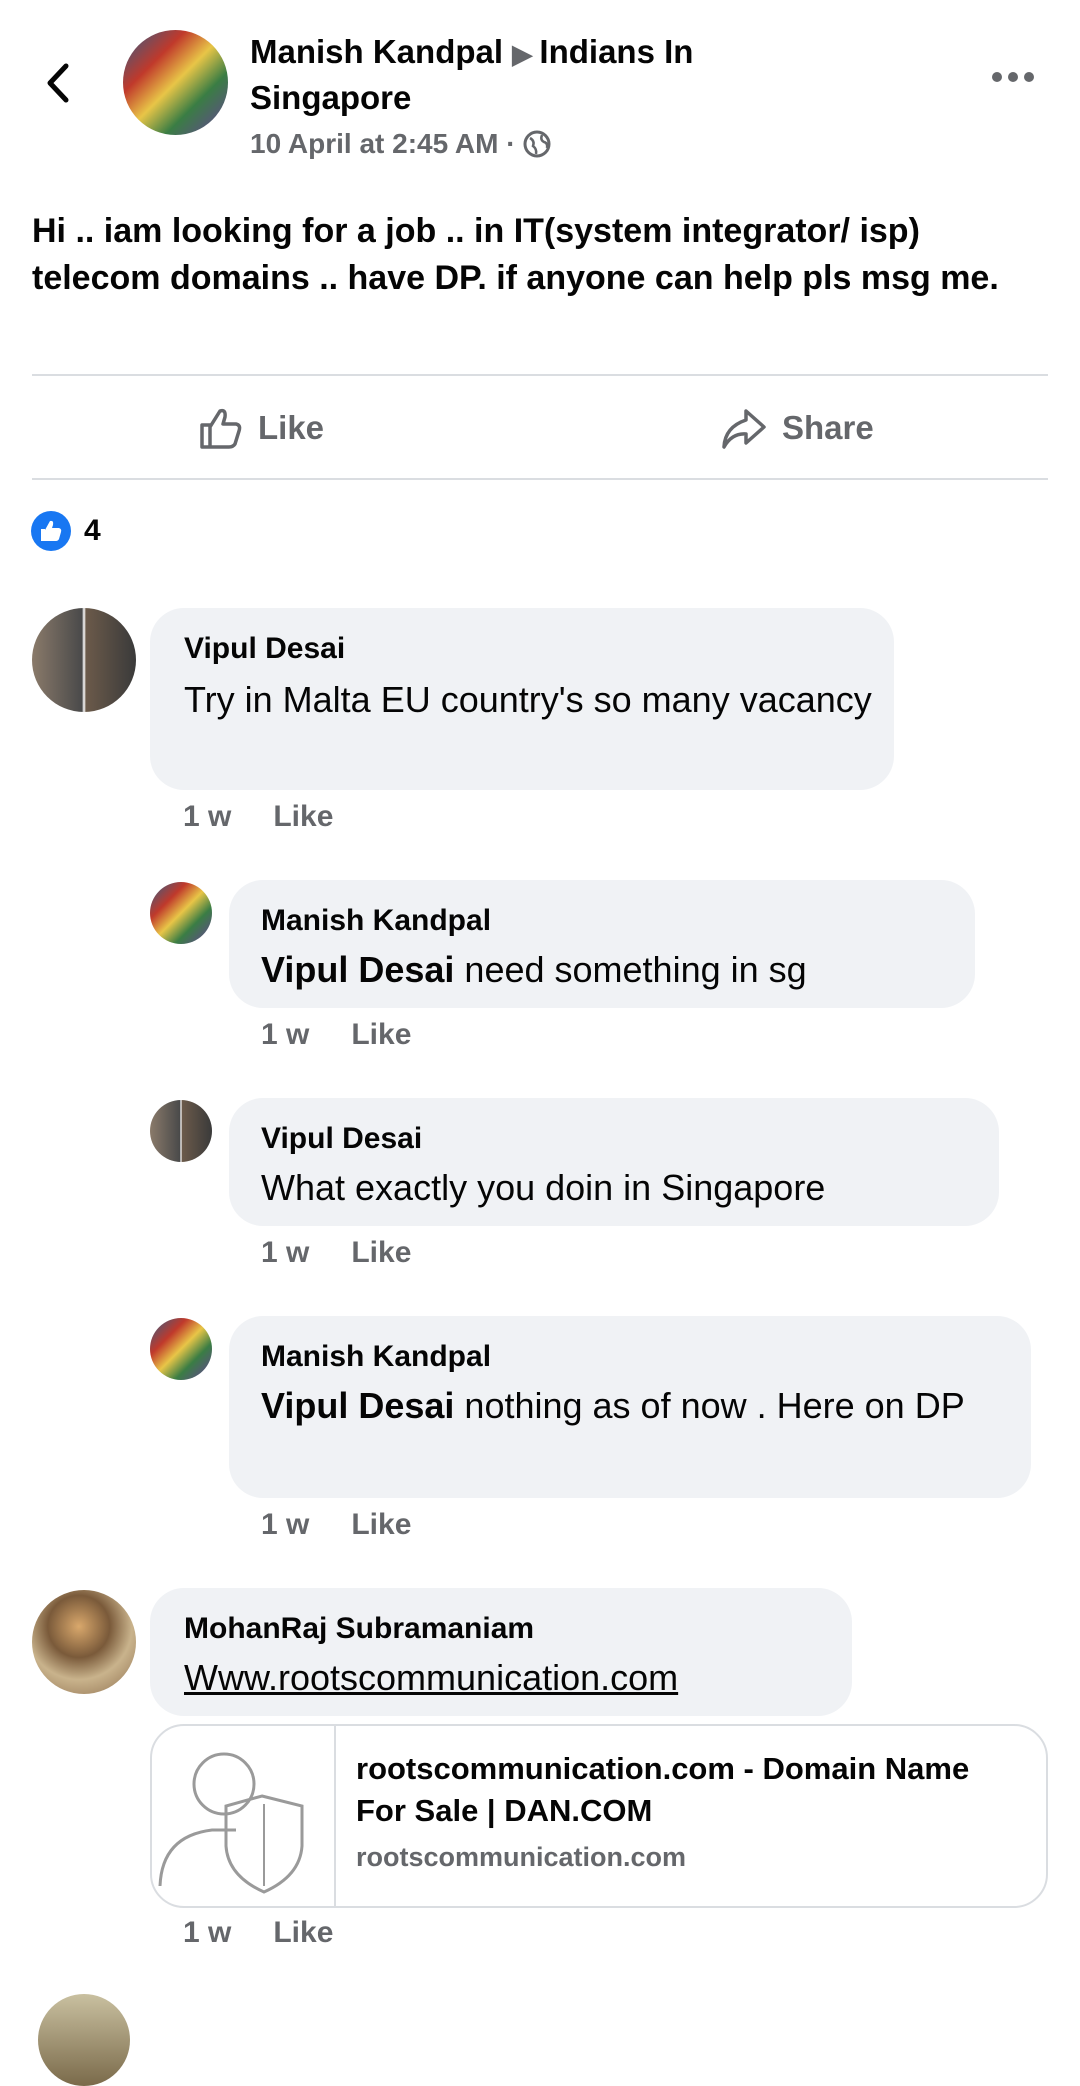 The width and height of the screenshot is (1080, 2086). I want to click on arrow-right-icon: ▶, so click(526, 54).